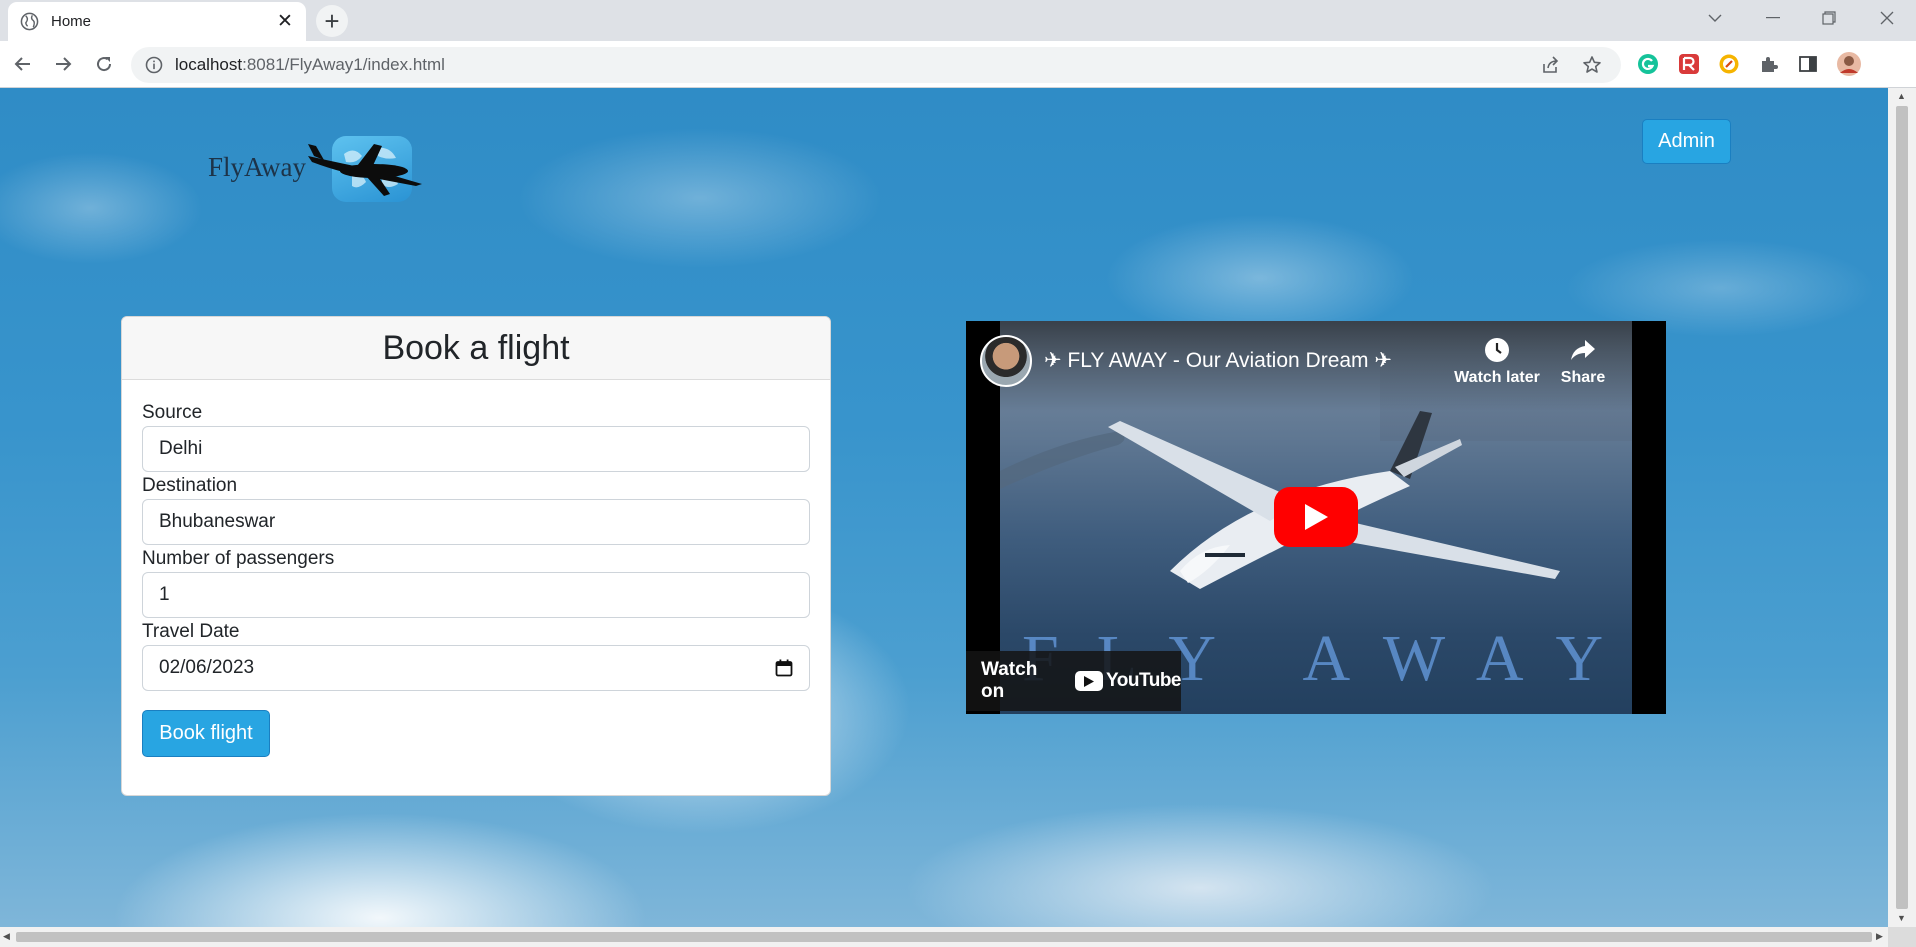  What do you see at coordinates (1879, 936) in the screenshot?
I see `scroll-right-icon: ▶` at bounding box center [1879, 936].